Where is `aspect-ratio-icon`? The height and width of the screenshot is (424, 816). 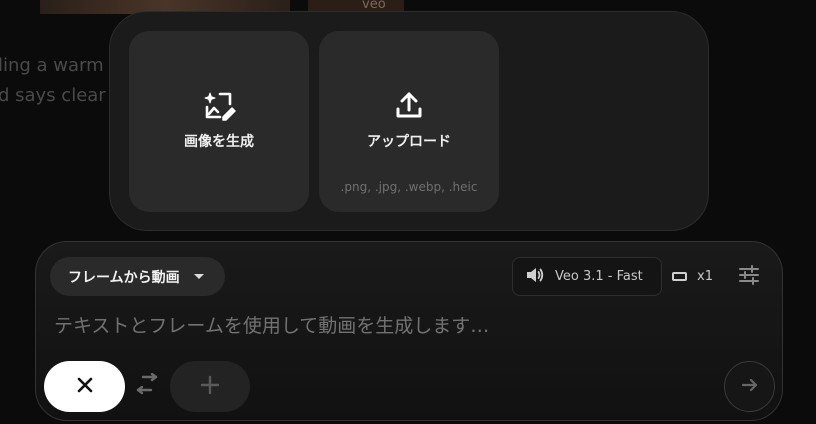 aspect-ratio-icon is located at coordinates (679, 276).